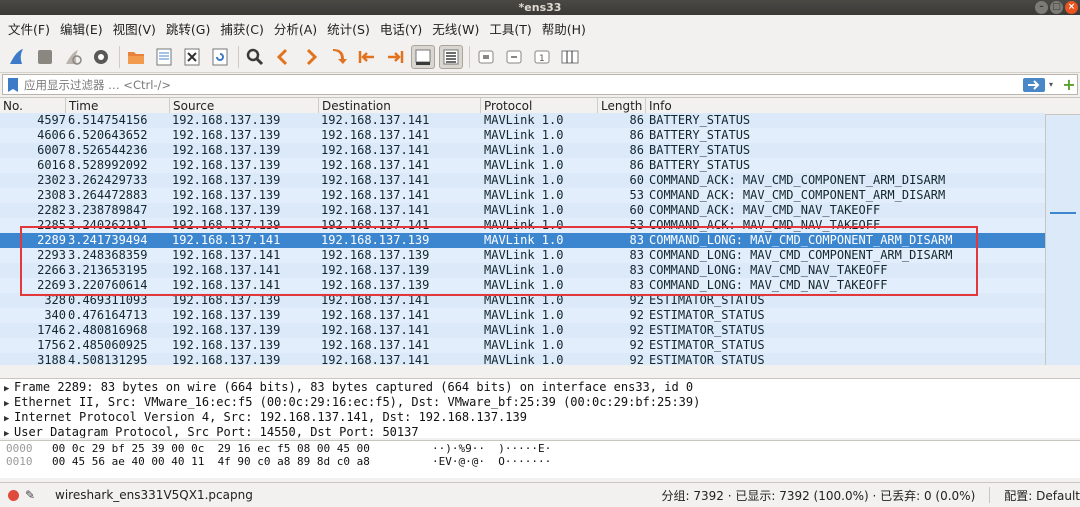 The height and width of the screenshot is (507, 1080). Describe the element at coordinates (521, 84) in the screenshot. I see `display-filter-input` at that location.